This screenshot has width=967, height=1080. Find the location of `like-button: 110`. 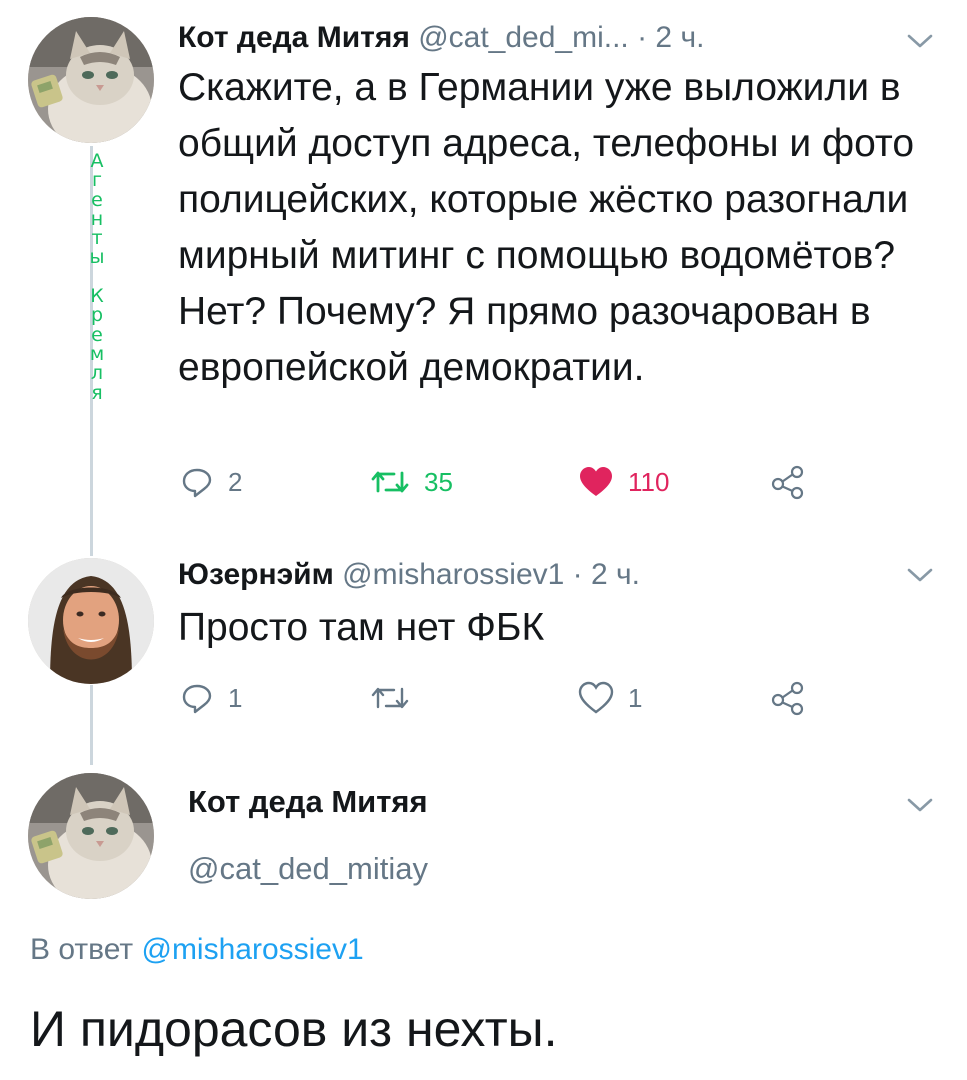

like-button: 110 is located at coordinates (623, 482).